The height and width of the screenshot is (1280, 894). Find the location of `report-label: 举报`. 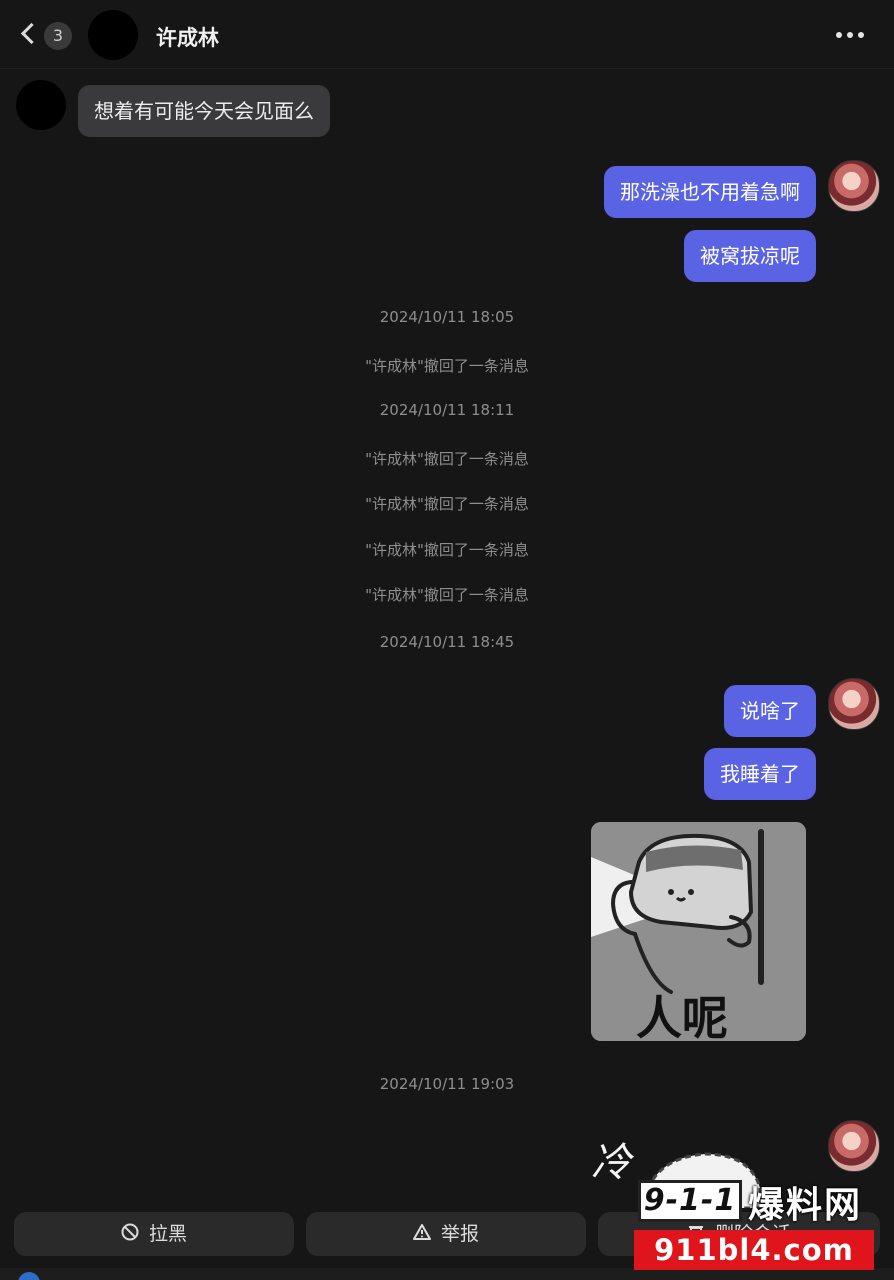

report-label: 举报 is located at coordinates (459, 1234).